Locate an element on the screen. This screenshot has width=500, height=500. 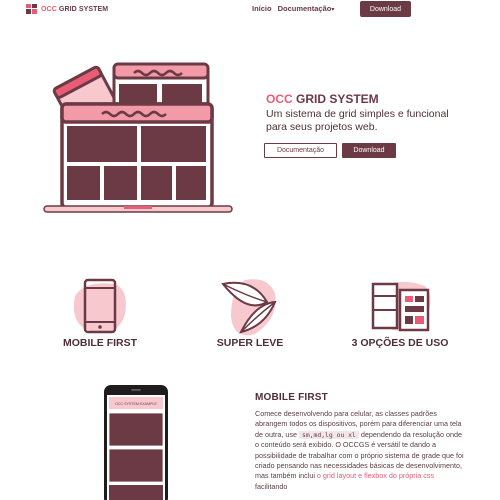
phone-header-text: OCC SYSTEM EXAMPLE is located at coordinates (136, 404).